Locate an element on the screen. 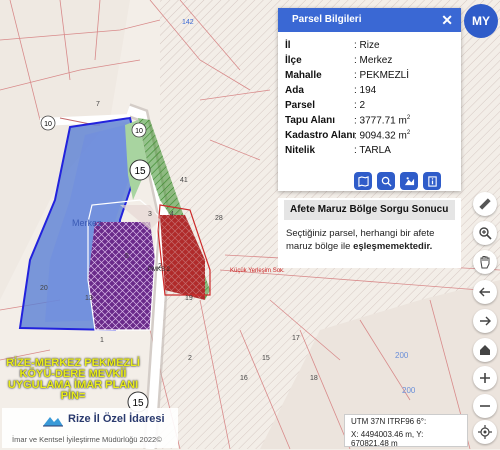 The image size is (500, 450). info-row: Kadastro Alanı: 9094.32 m2 is located at coordinates (369, 137).